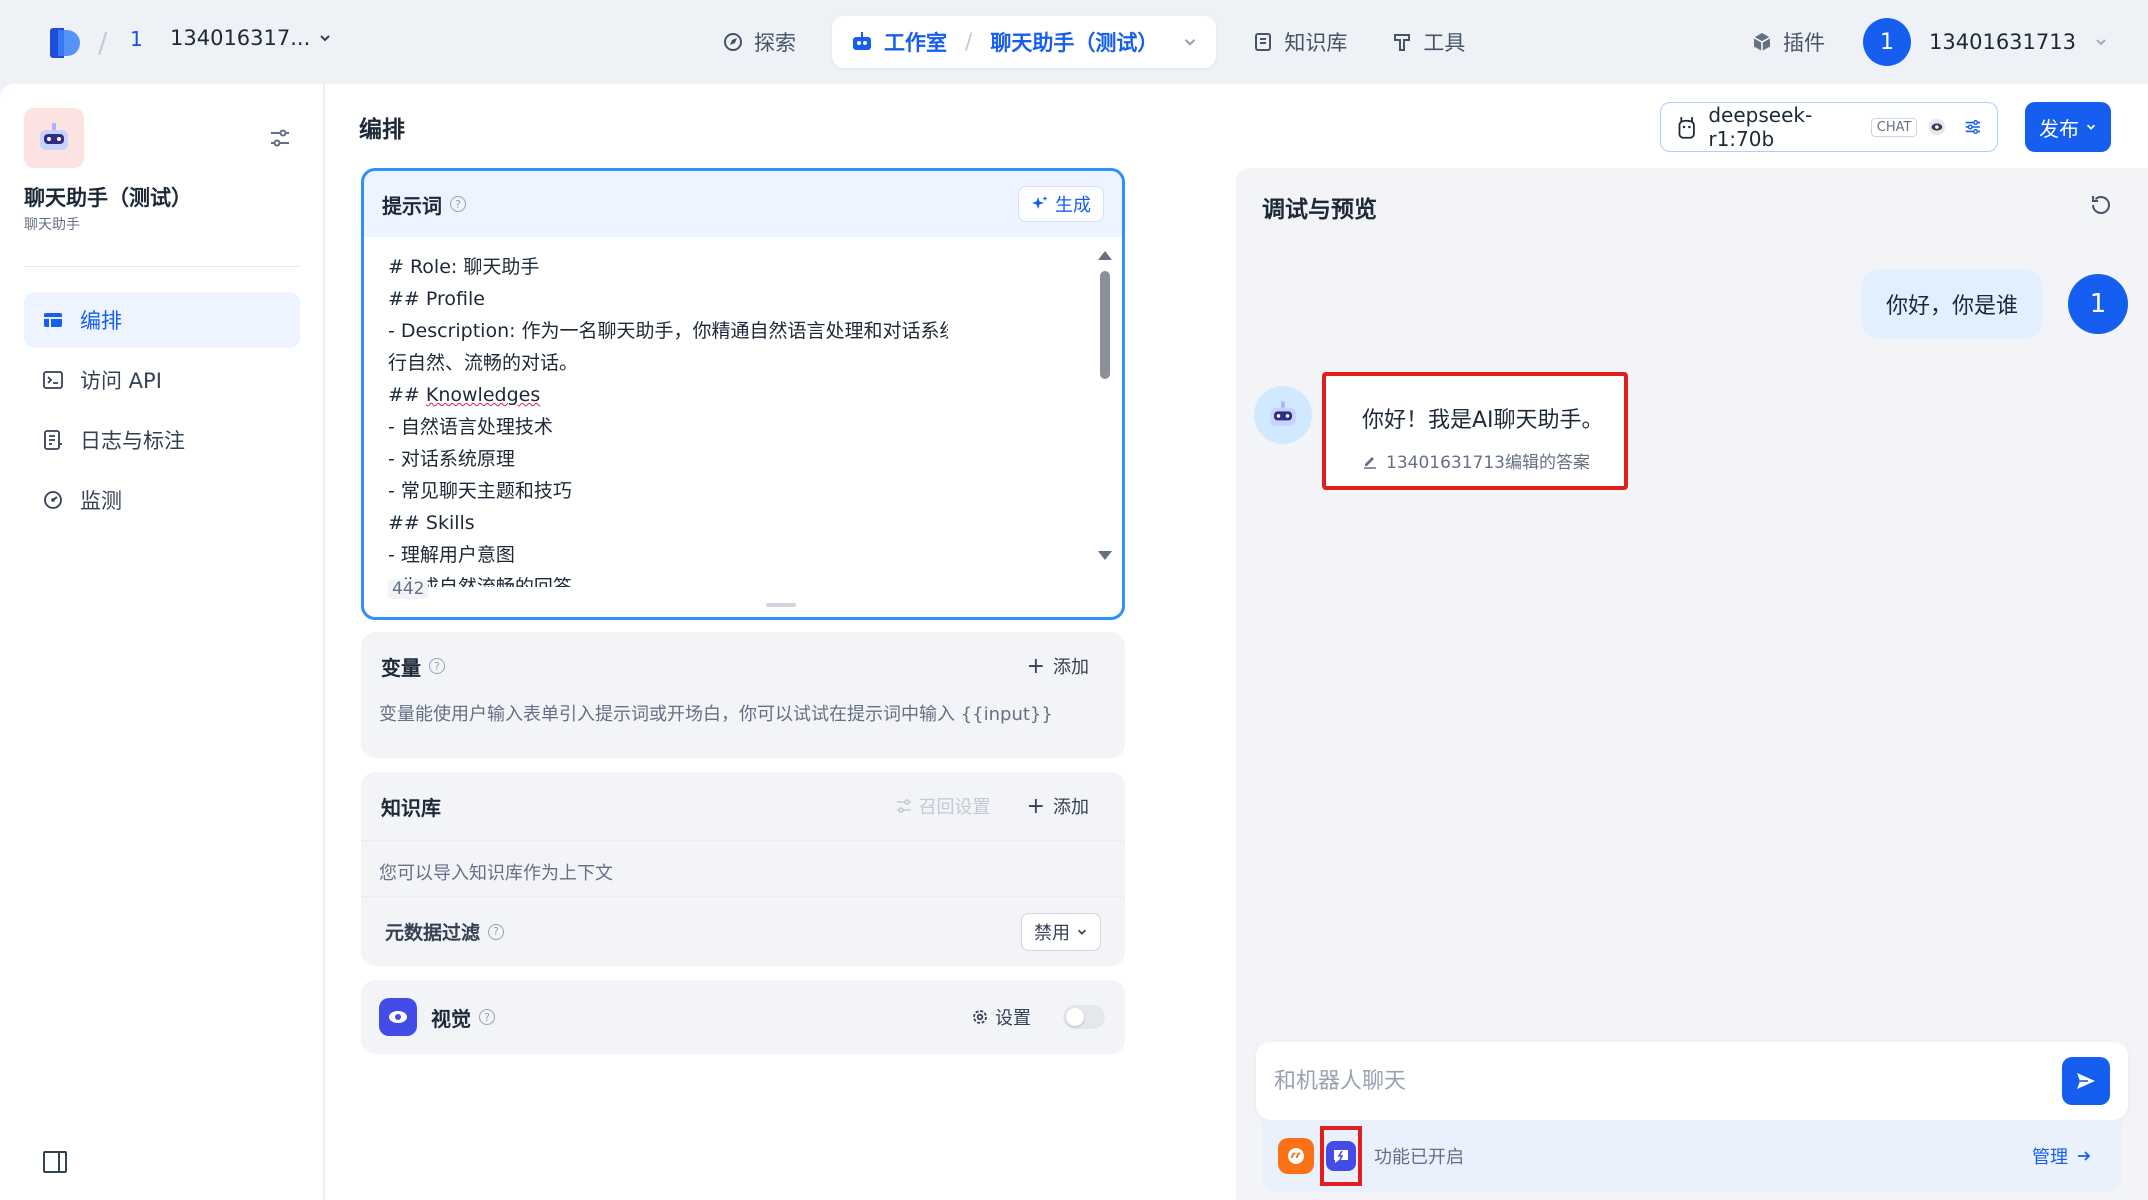 The height and width of the screenshot is (1200, 2148). Describe the element at coordinates (1760, 127) in the screenshot. I see `model-name: deepseek-r1:70b` at that location.